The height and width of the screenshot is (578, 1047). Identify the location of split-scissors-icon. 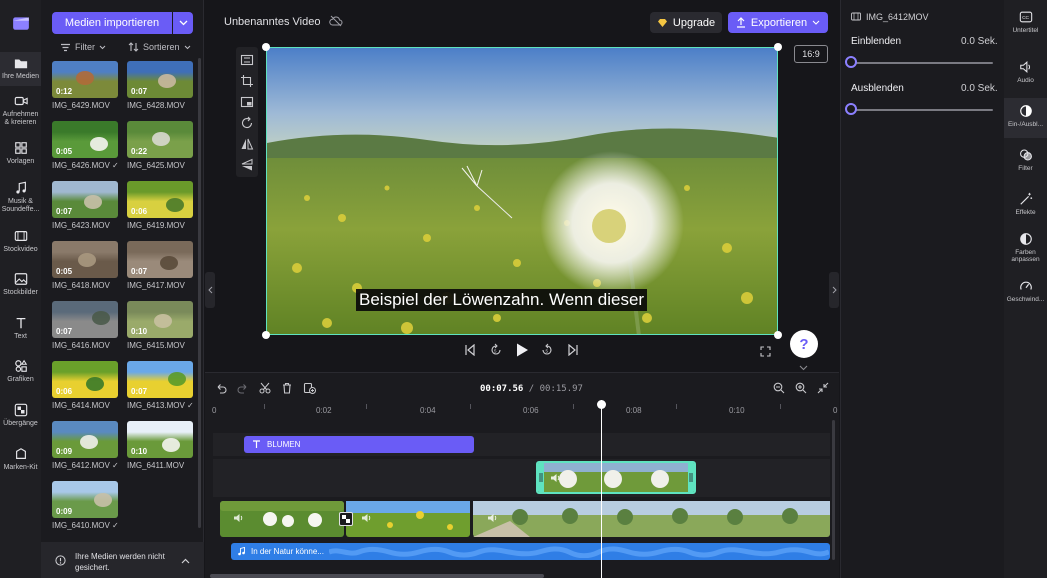
(265, 388).